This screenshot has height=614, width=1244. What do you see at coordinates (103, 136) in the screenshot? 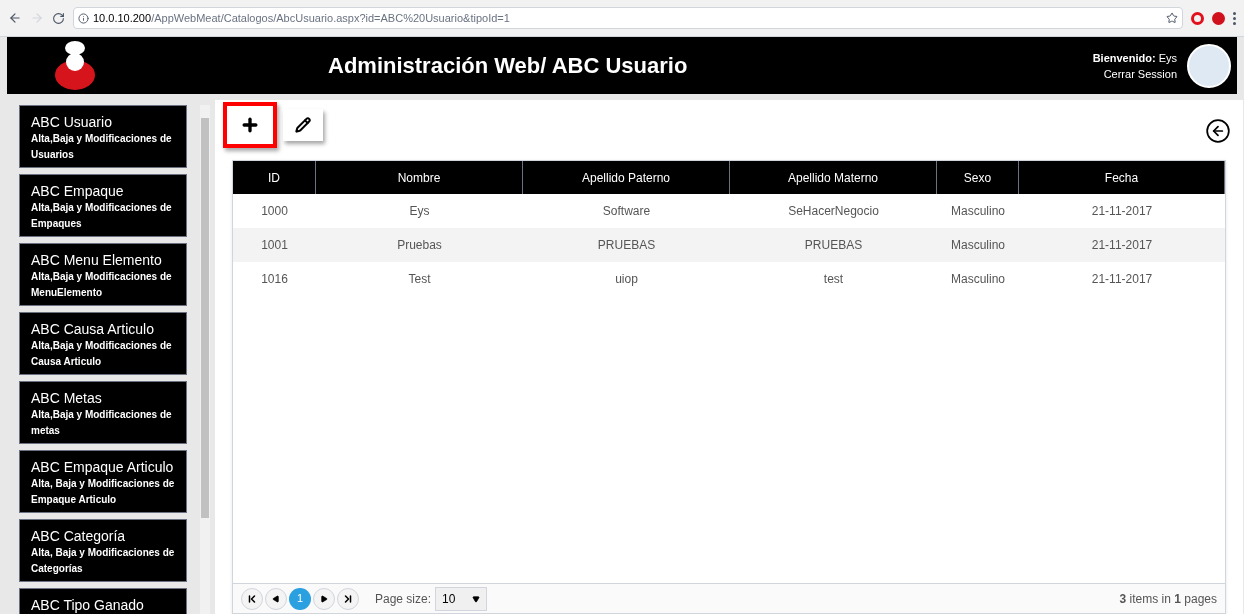
I see `sidebar-item: ABC Usuario Alta,Baja y Modificaciones de Usuarios` at bounding box center [103, 136].